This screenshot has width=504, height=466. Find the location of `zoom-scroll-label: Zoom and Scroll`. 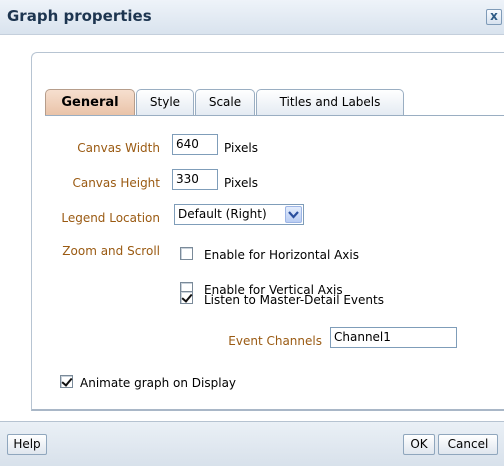

zoom-scroll-label: Zoom and Scroll is located at coordinates (111, 251).